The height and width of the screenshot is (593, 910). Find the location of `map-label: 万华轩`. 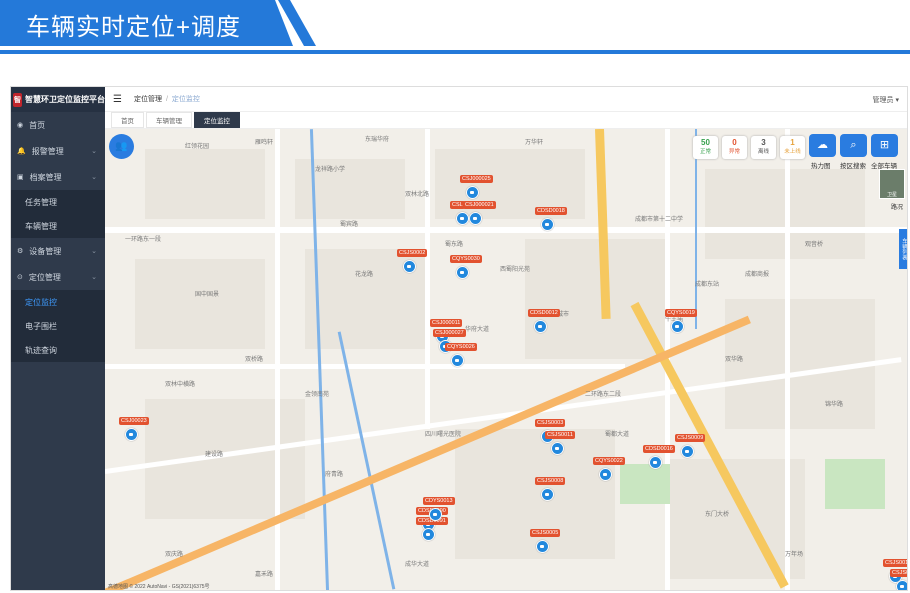

map-label: 万华轩 is located at coordinates (534, 143).